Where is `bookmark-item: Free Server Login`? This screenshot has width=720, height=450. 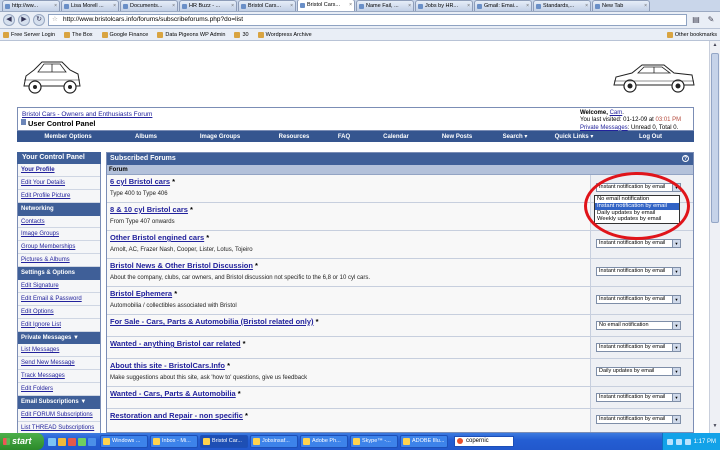
bookmark-item: Free Server Login is located at coordinates (29, 34).